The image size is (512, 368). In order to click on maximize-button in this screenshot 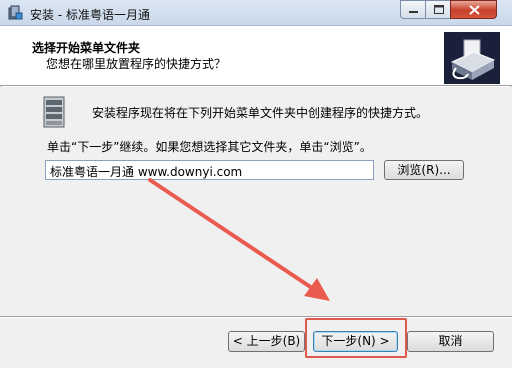, I will do `click(438, 9)`.